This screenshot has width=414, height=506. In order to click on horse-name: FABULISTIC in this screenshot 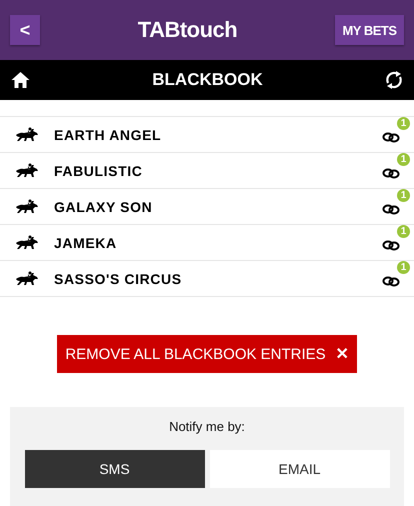, I will do `click(99, 170)`.